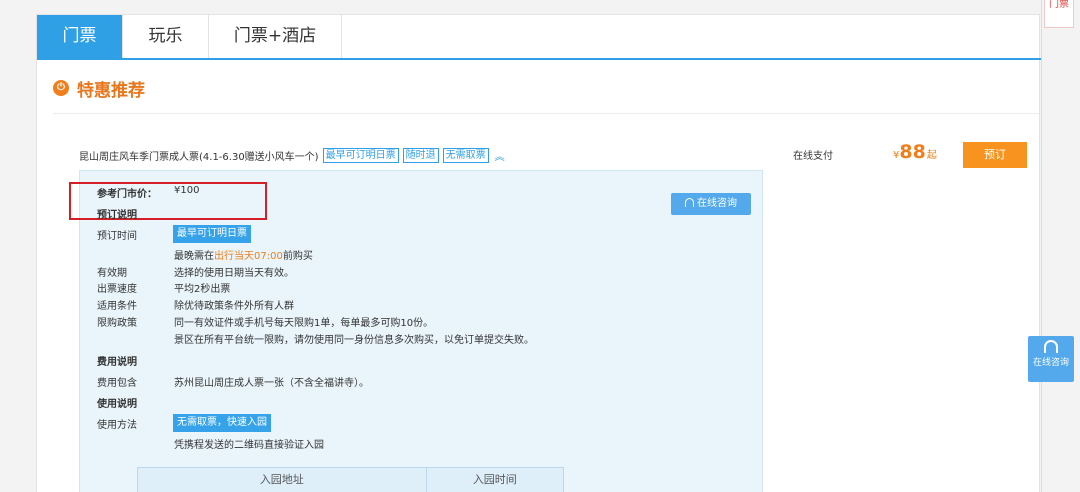 The image size is (1080, 492). What do you see at coordinates (117, 383) in the screenshot?
I see `fee-include-label: 费用包含` at bounding box center [117, 383].